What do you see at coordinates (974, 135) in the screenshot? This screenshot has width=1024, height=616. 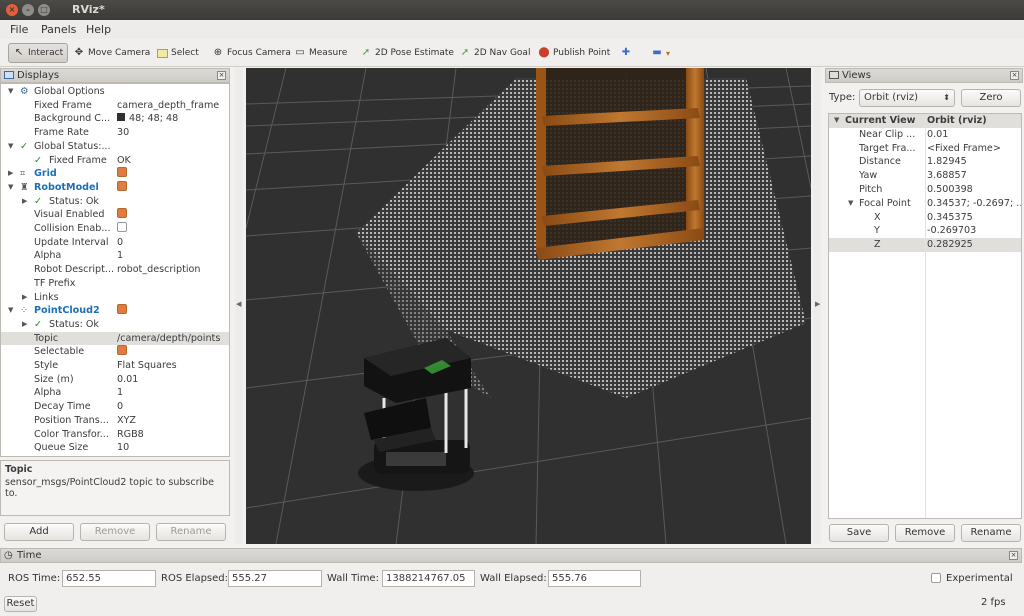 I see `view-row-value: 0.01` at bounding box center [974, 135].